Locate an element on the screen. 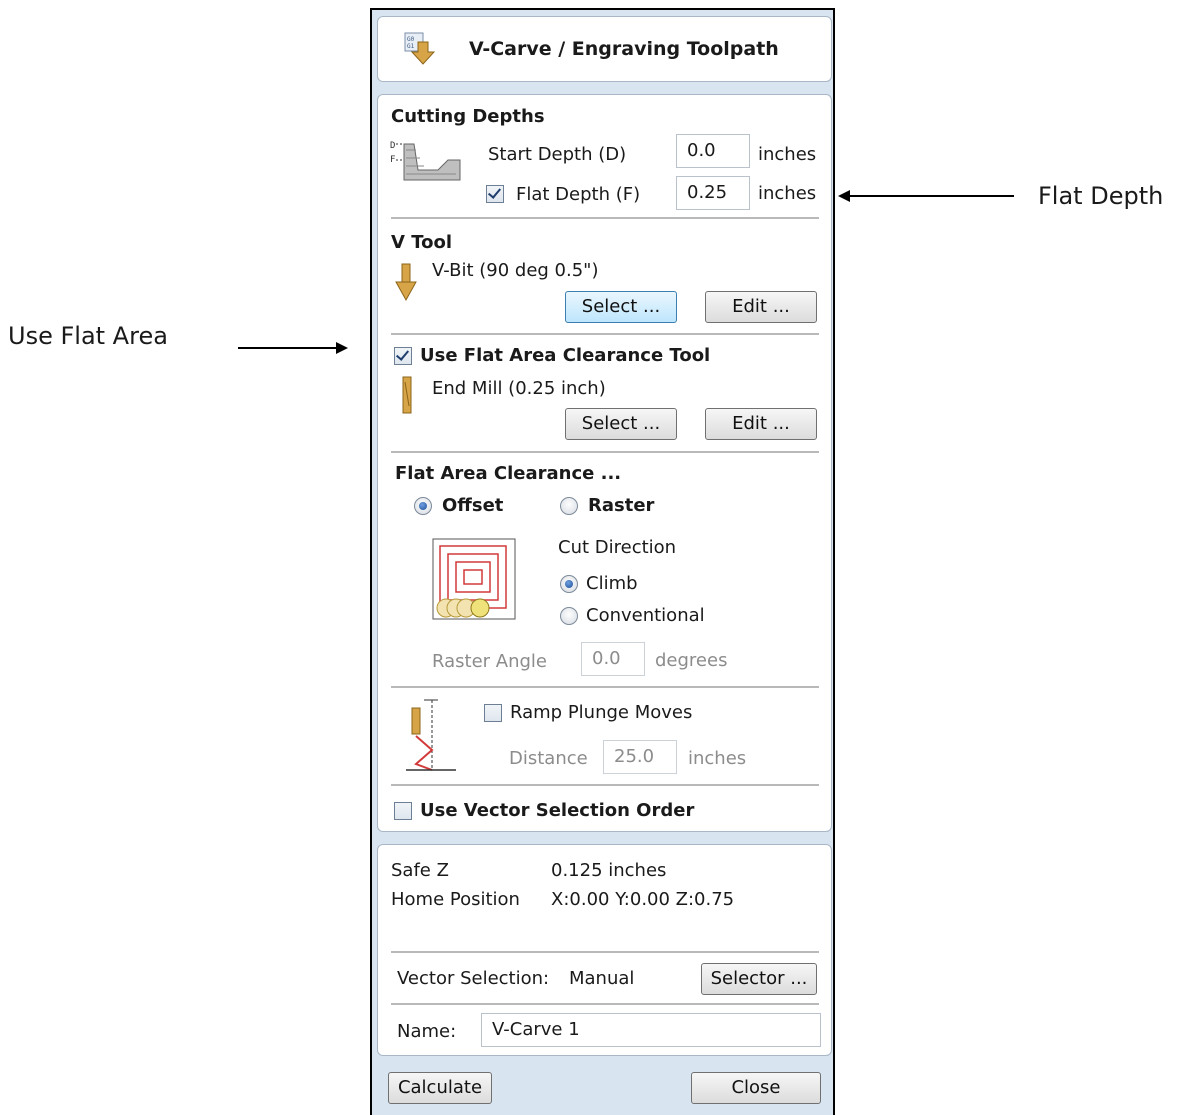  cut-direction-label: Cut Direction is located at coordinates (617, 547).